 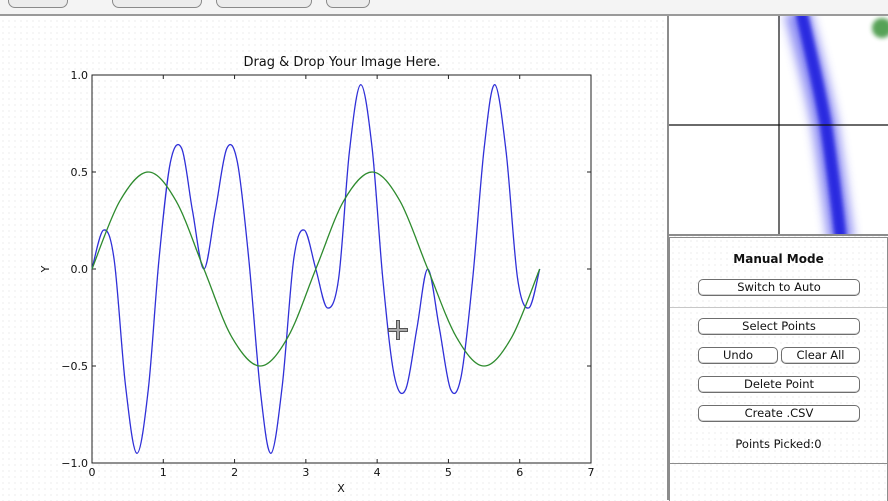 What do you see at coordinates (779, 384) in the screenshot?
I see `delete-point-button: Delete Point` at bounding box center [779, 384].